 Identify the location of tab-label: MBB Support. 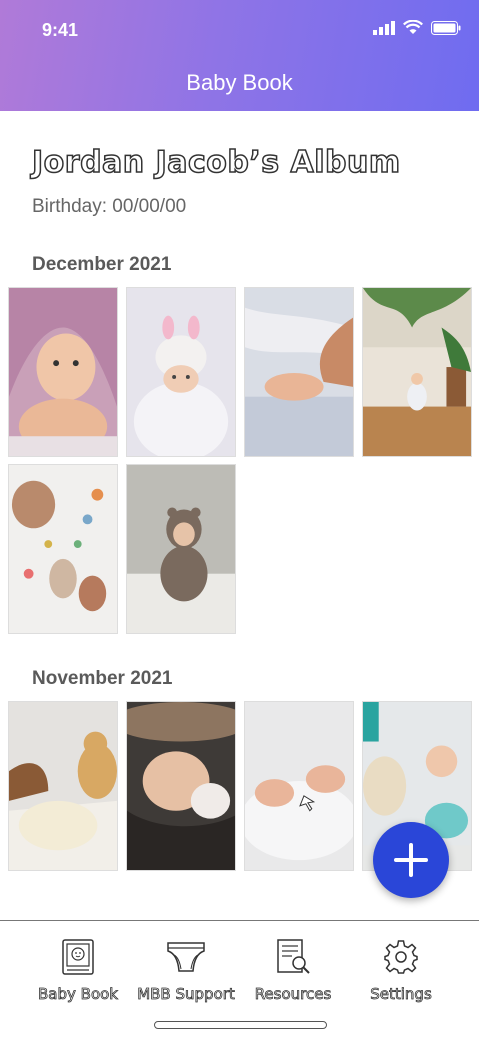
(186, 994).